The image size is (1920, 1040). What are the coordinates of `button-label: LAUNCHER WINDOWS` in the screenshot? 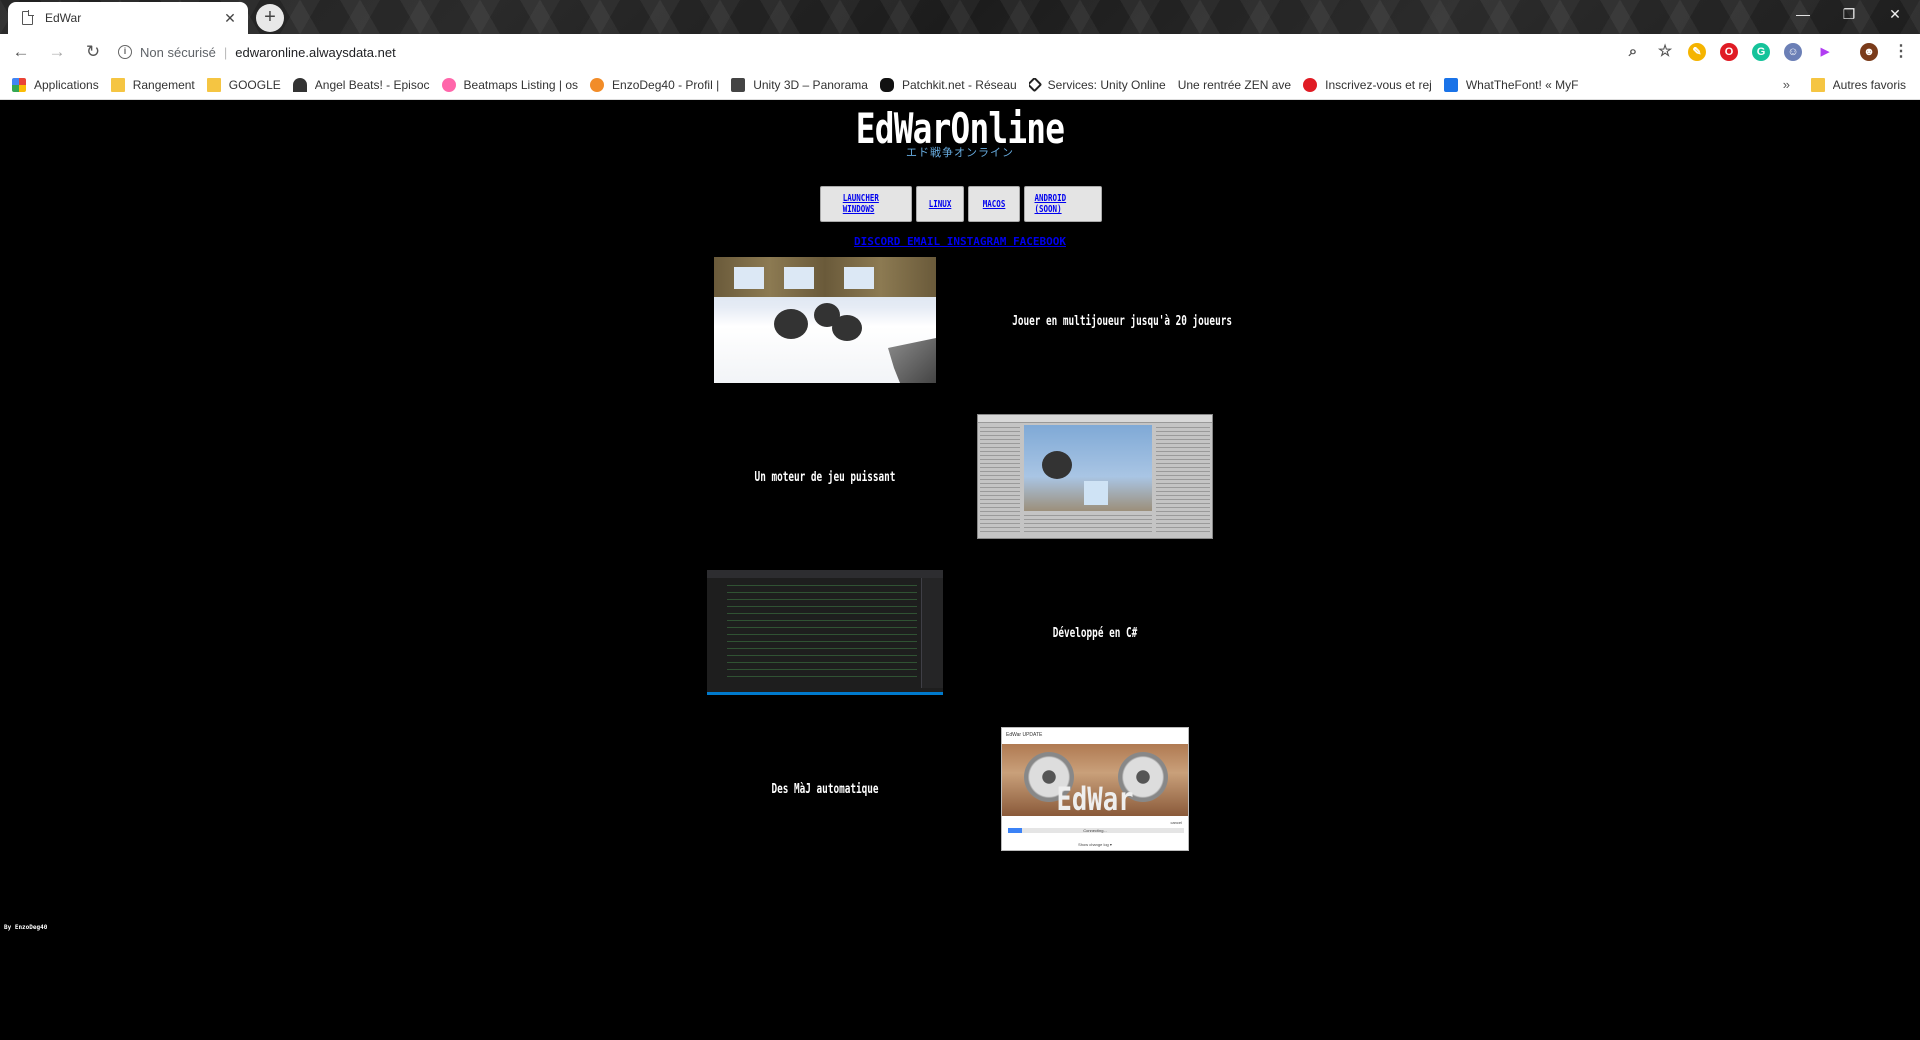 It's located at (860, 204).